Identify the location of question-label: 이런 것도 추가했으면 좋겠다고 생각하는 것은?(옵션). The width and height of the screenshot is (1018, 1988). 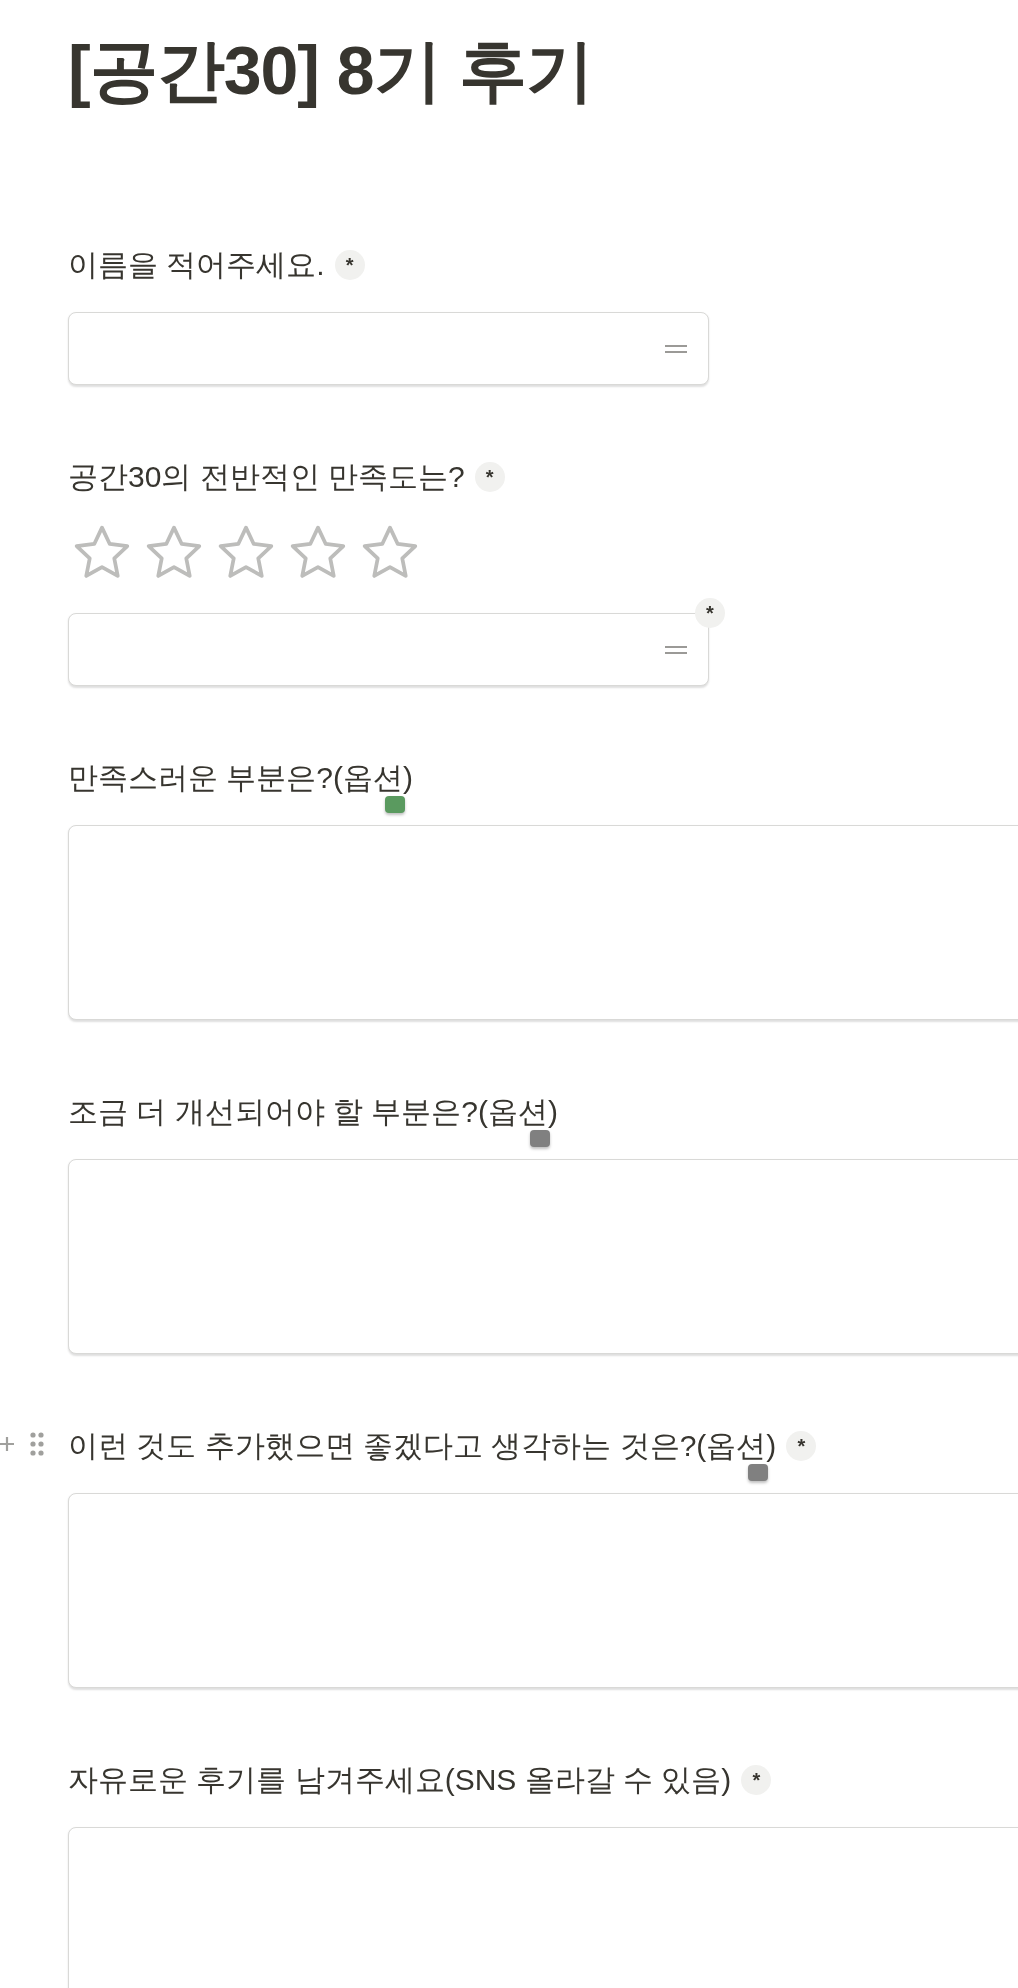
(422, 1446).